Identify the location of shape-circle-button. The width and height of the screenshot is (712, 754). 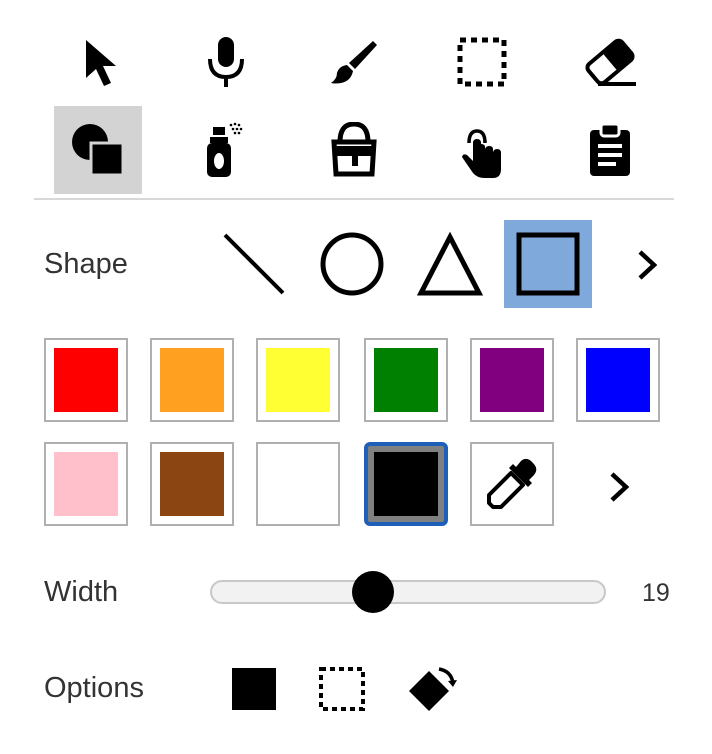
(352, 264).